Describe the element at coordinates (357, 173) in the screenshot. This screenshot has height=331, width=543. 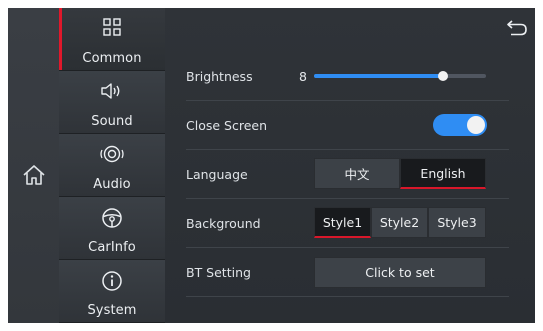
I see `language-option-chinese: 中文` at that location.